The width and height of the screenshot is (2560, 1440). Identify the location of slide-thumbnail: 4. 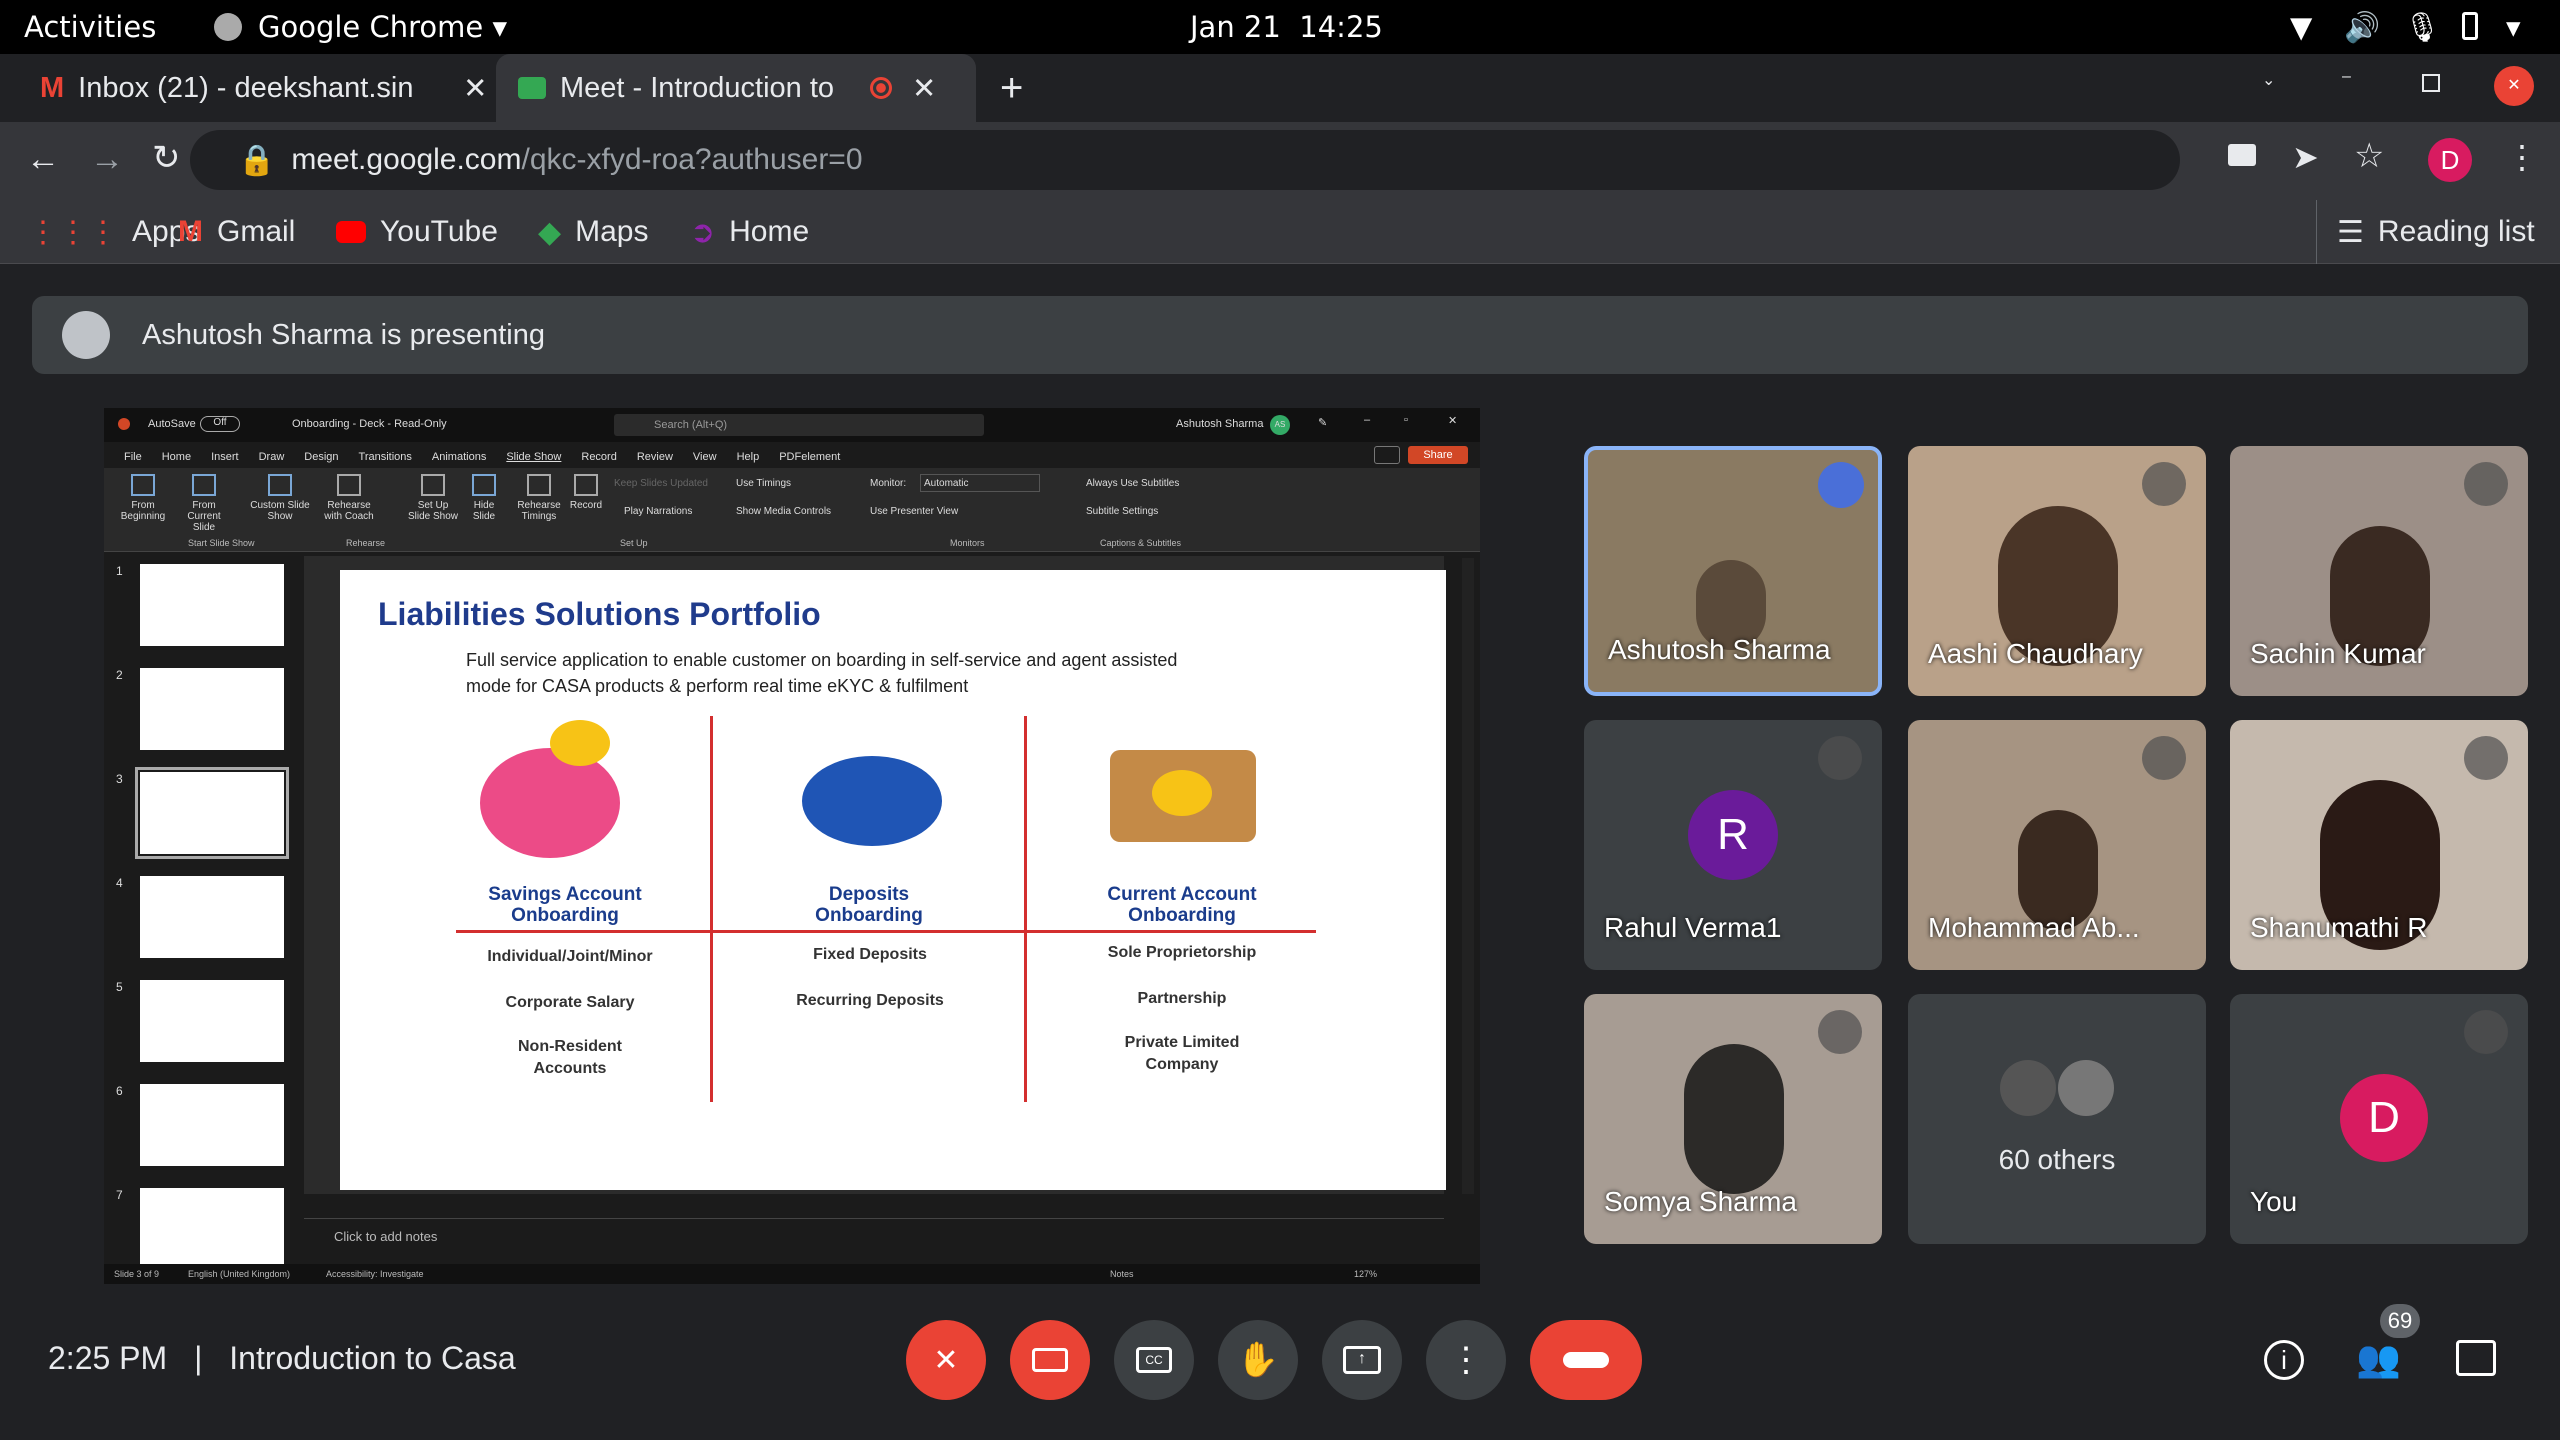
(204, 922).